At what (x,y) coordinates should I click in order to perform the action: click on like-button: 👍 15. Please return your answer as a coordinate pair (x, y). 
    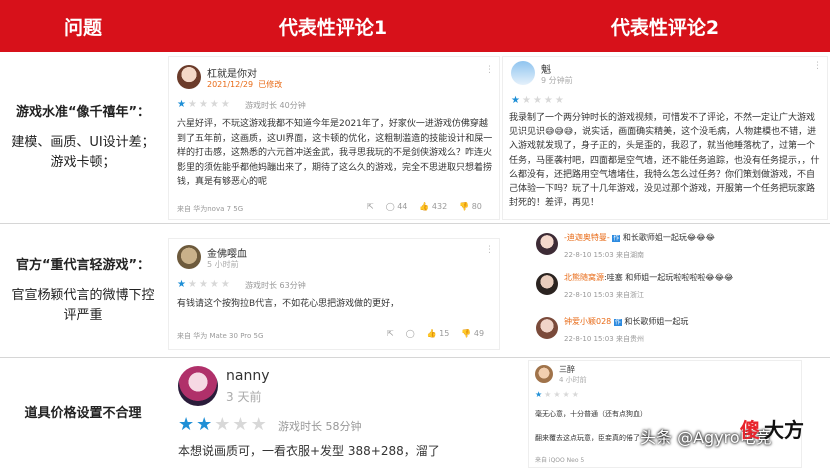
    Looking at the image, I should click on (438, 333).